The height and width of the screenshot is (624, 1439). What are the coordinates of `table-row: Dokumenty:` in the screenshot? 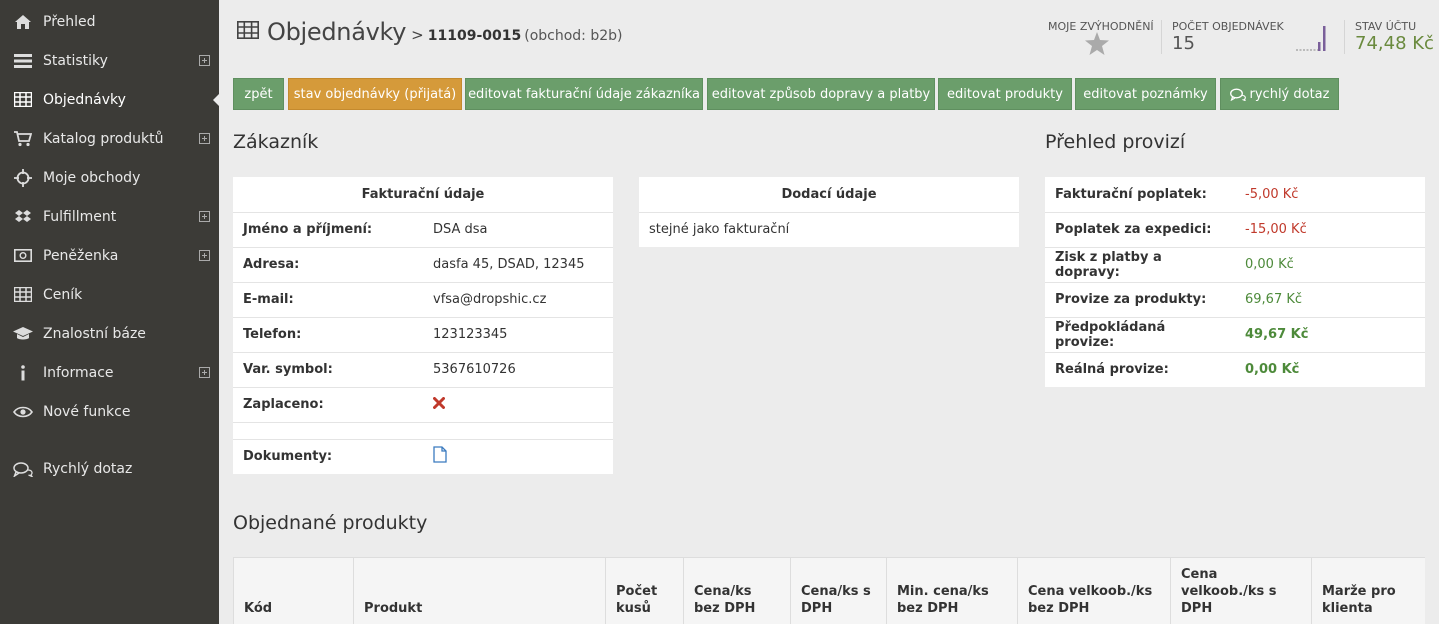 It's located at (423, 456).